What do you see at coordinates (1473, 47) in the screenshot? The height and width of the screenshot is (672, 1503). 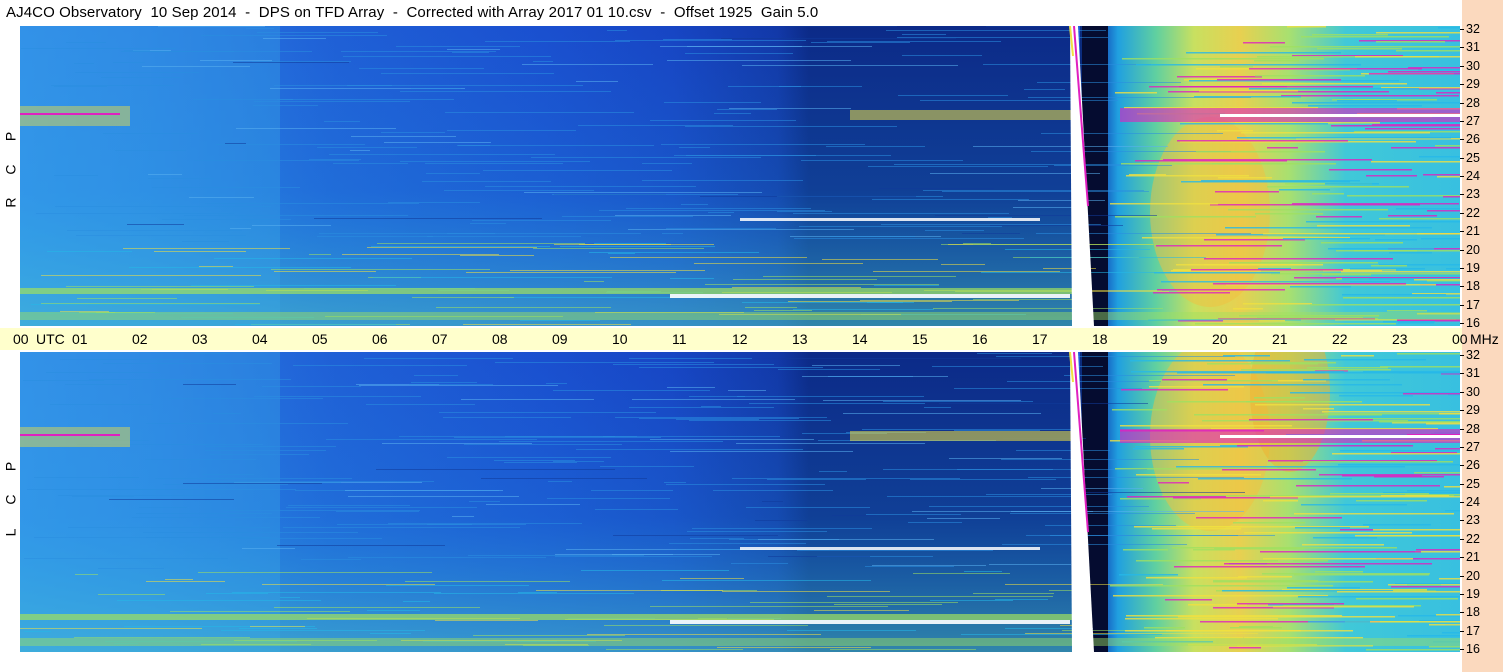 I see `freq-tick-label: 31` at bounding box center [1473, 47].